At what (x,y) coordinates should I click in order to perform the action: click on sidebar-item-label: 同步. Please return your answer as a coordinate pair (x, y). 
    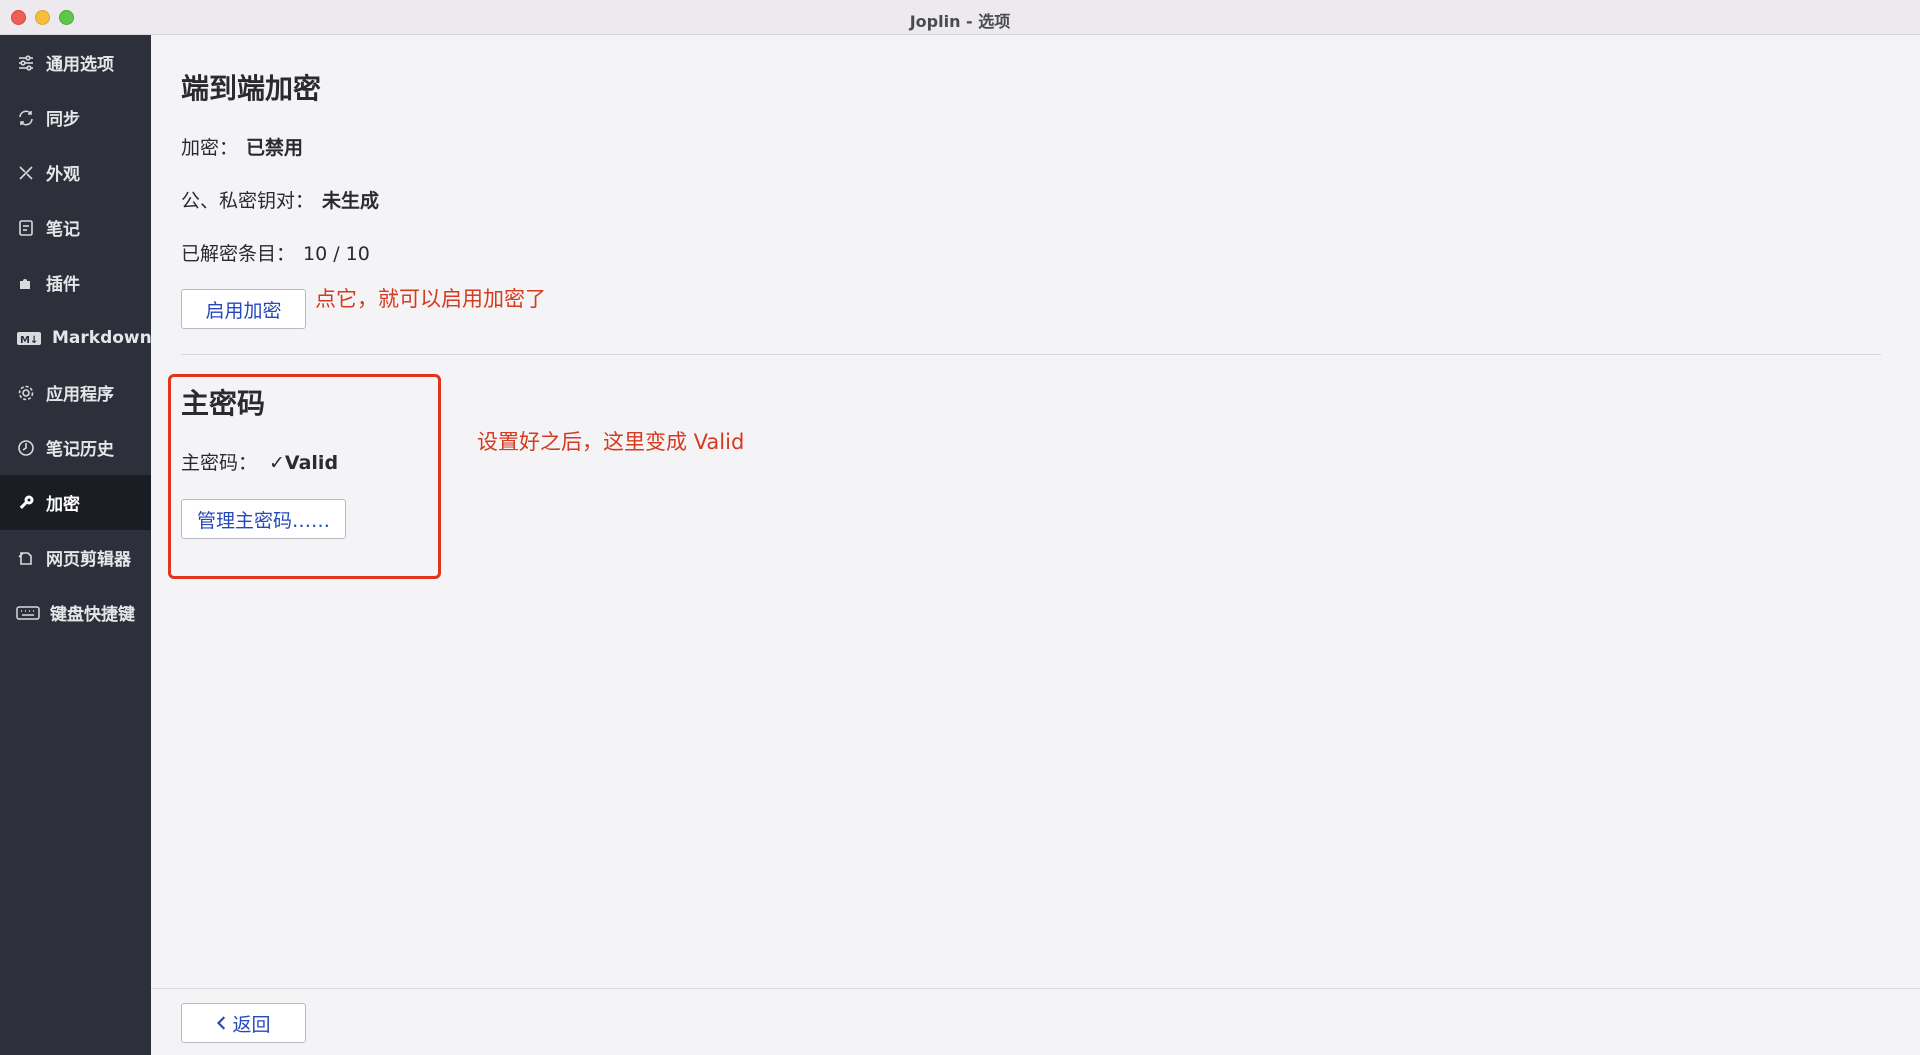
    Looking at the image, I should click on (63, 120).